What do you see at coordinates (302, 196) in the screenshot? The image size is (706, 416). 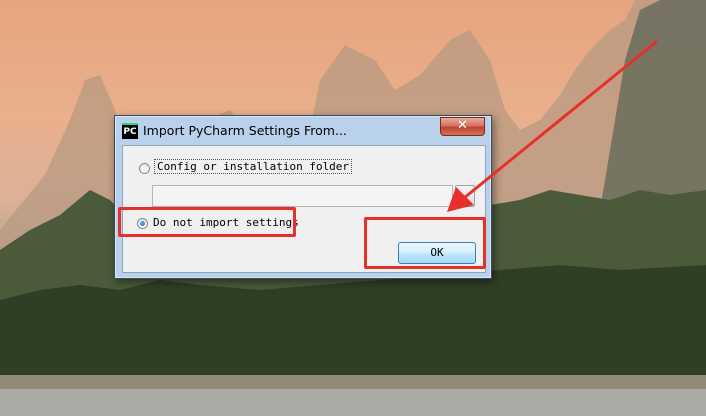 I see `config-folder-path-input` at bounding box center [302, 196].